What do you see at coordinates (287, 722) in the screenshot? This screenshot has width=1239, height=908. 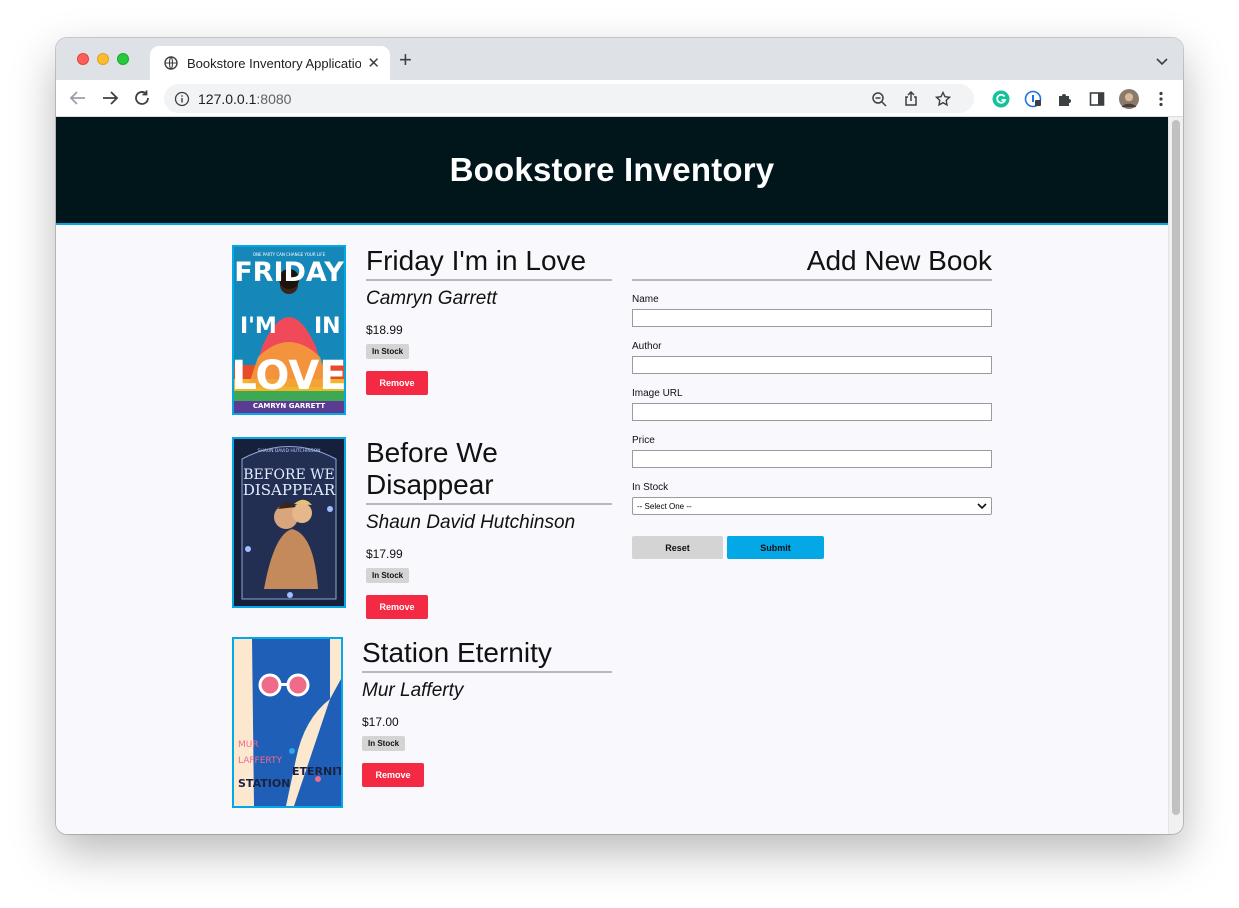 I see `book-cover-image: MUR LAFFERTY STATION ETERNITY` at bounding box center [287, 722].